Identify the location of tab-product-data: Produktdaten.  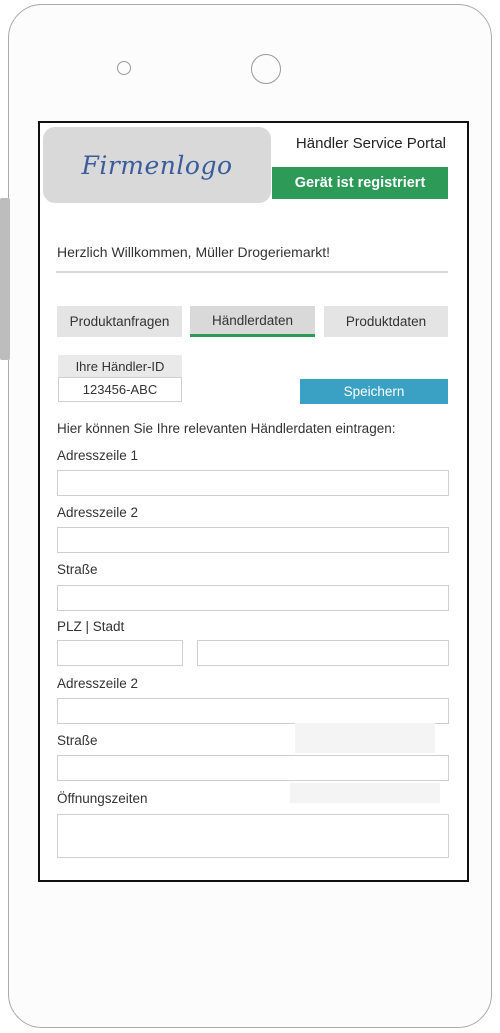
(386, 321).